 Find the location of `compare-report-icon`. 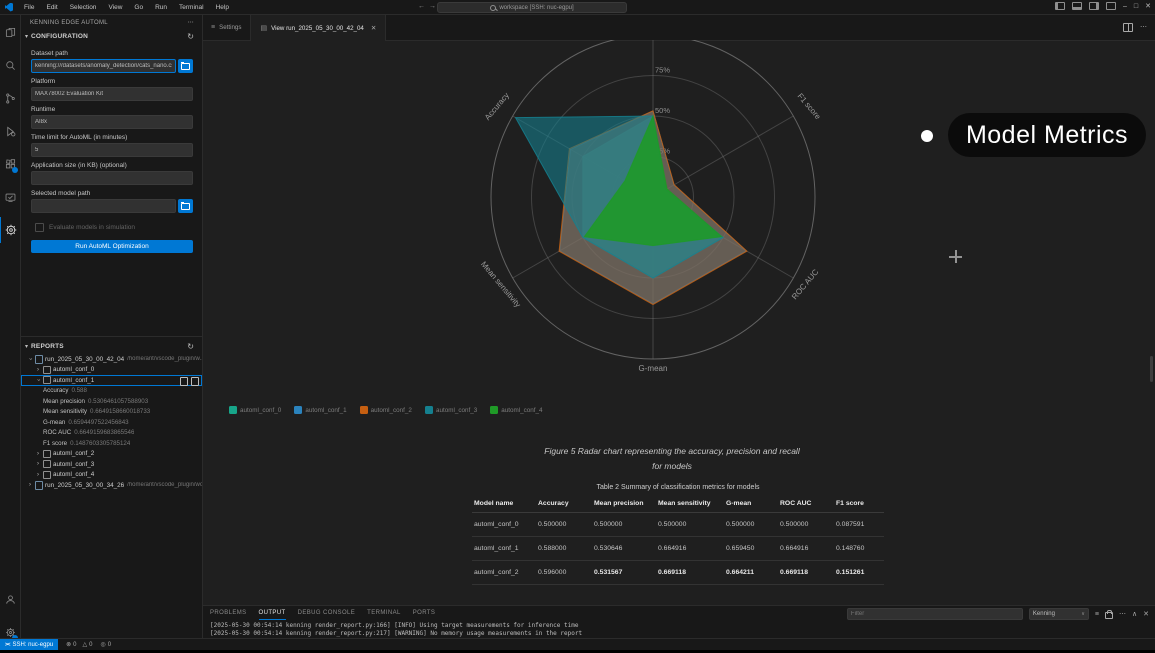

compare-report-icon is located at coordinates (195, 381).